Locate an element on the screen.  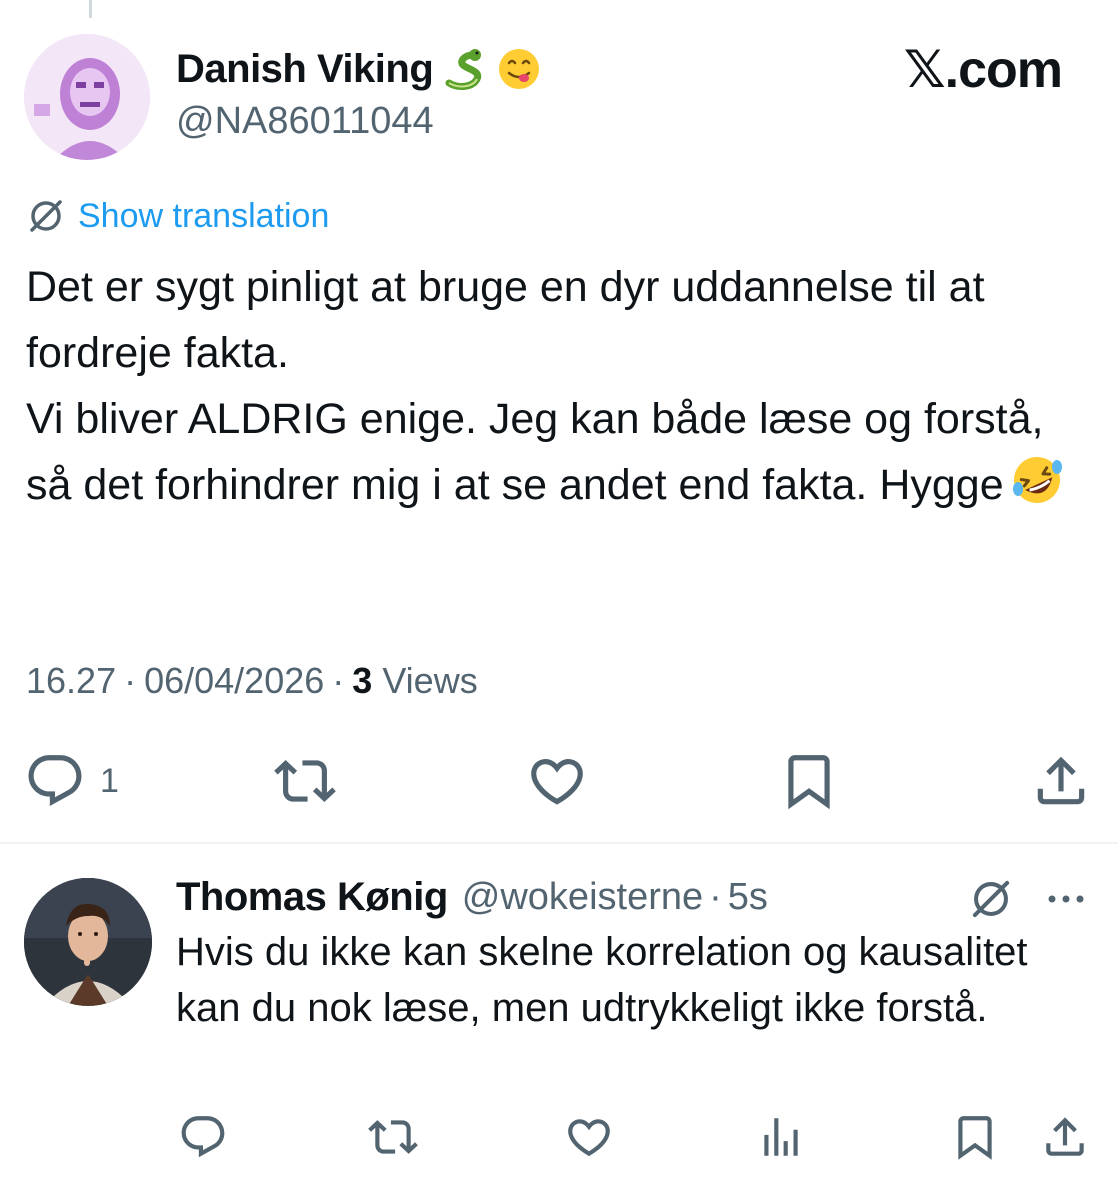
reply-button: 1 is located at coordinates (71, 781).